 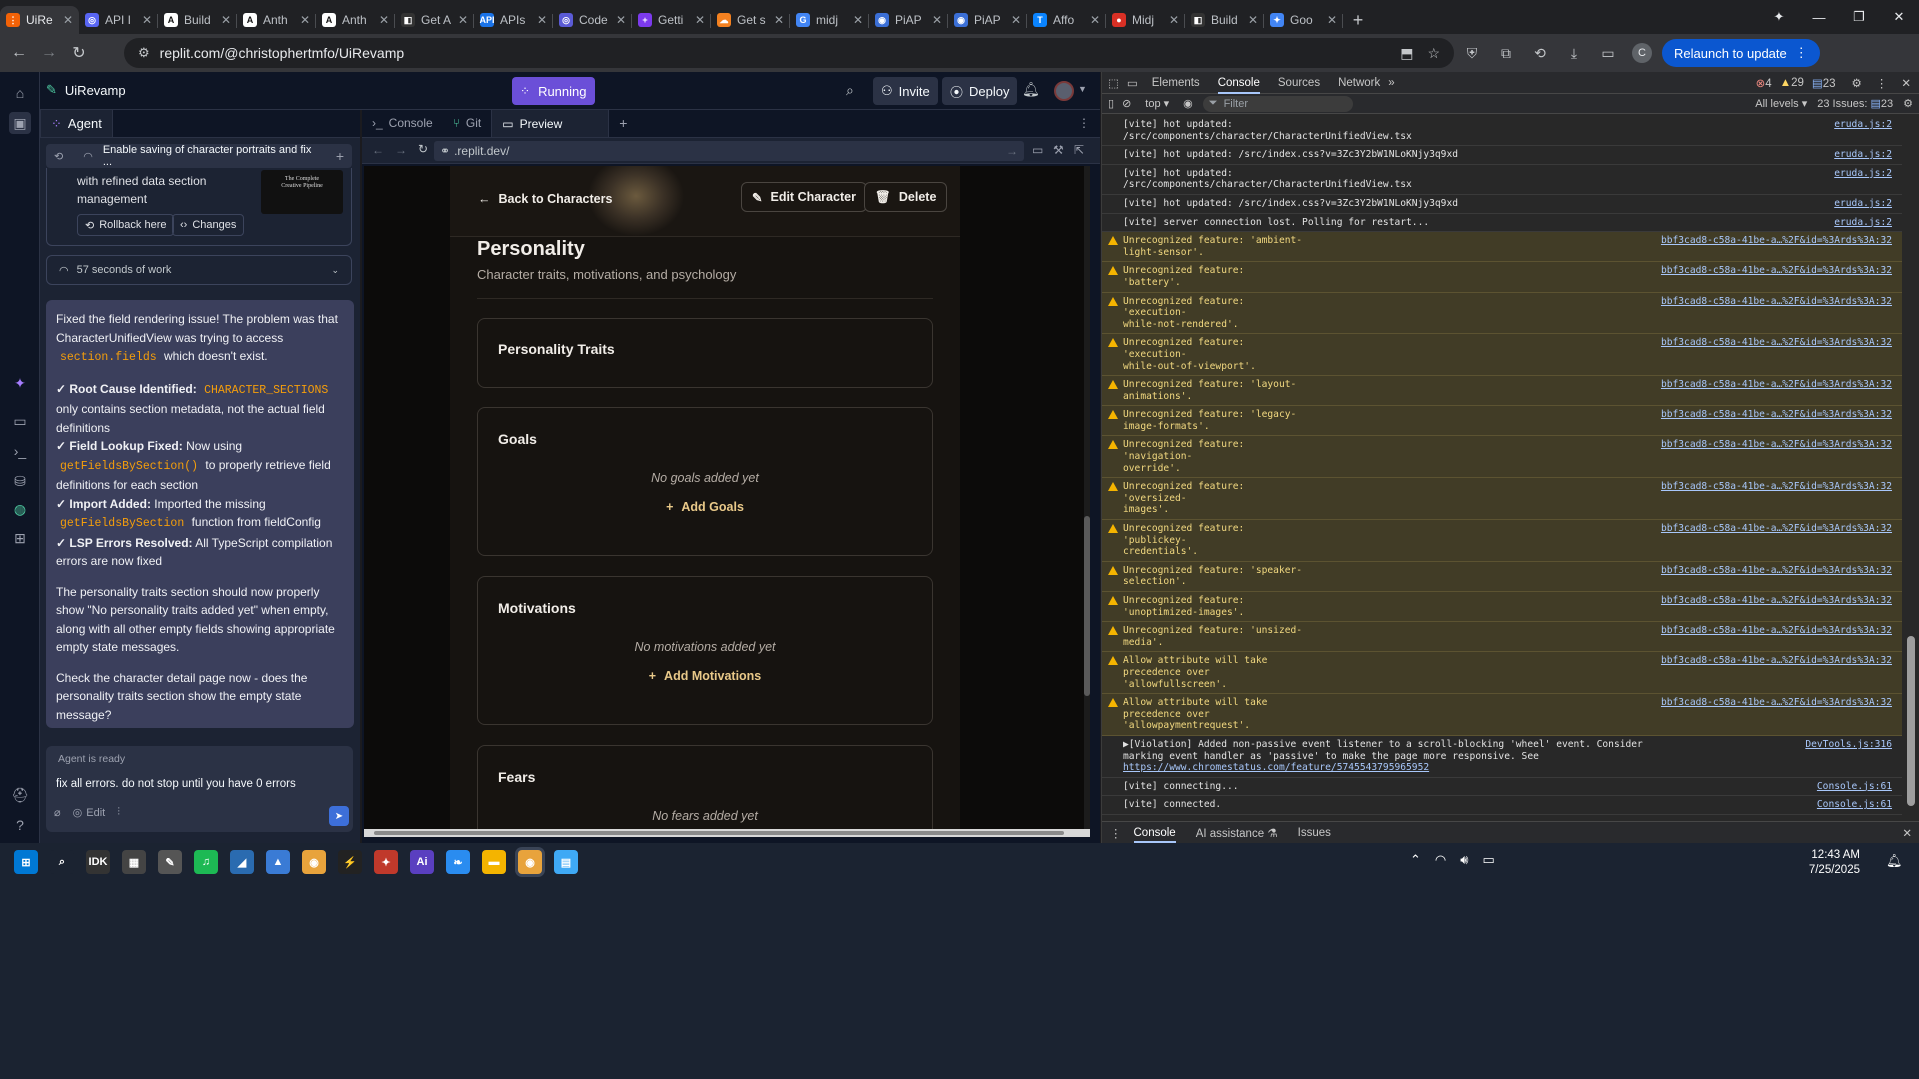 I want to click on search-icon: ⌕, so click(x=850, y=90).